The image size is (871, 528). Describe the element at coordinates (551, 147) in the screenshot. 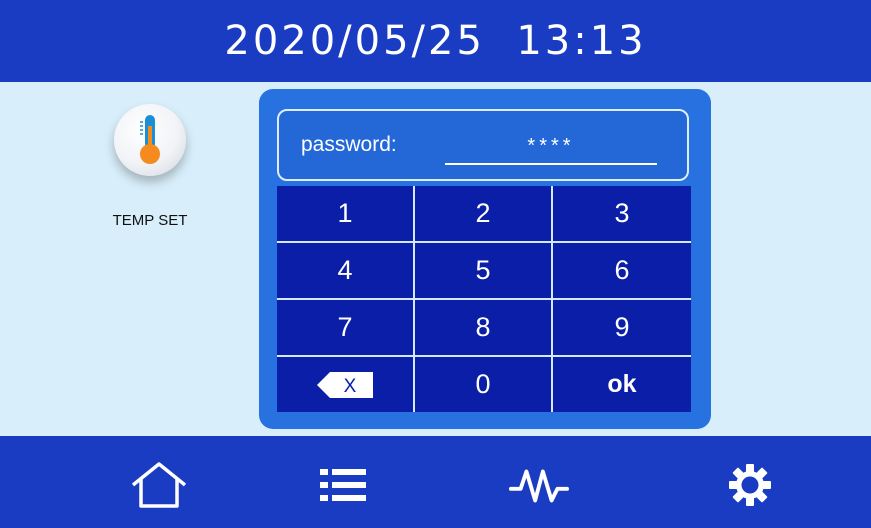

I see `password-input: ****` at that location.